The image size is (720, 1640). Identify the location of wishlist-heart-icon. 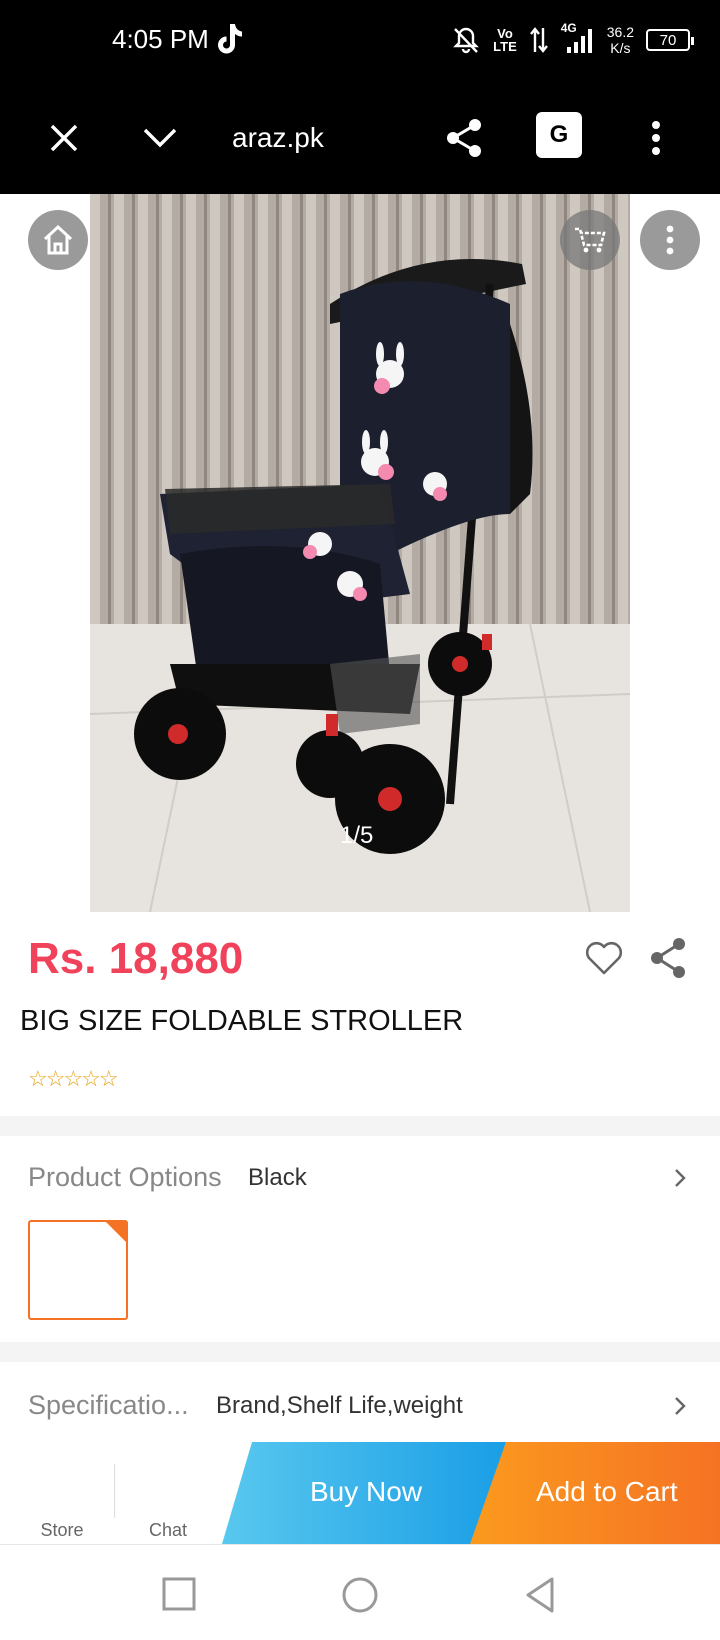
(604, 958).